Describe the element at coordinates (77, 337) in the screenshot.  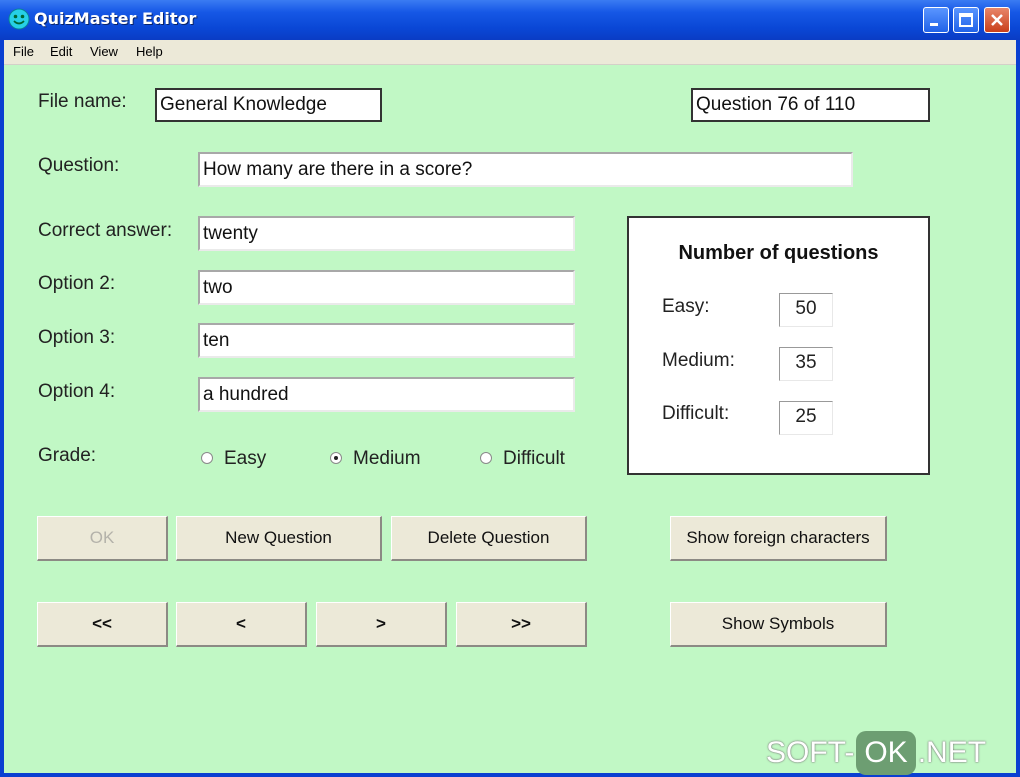
I see `option-3-label: Option 3:` at that location.